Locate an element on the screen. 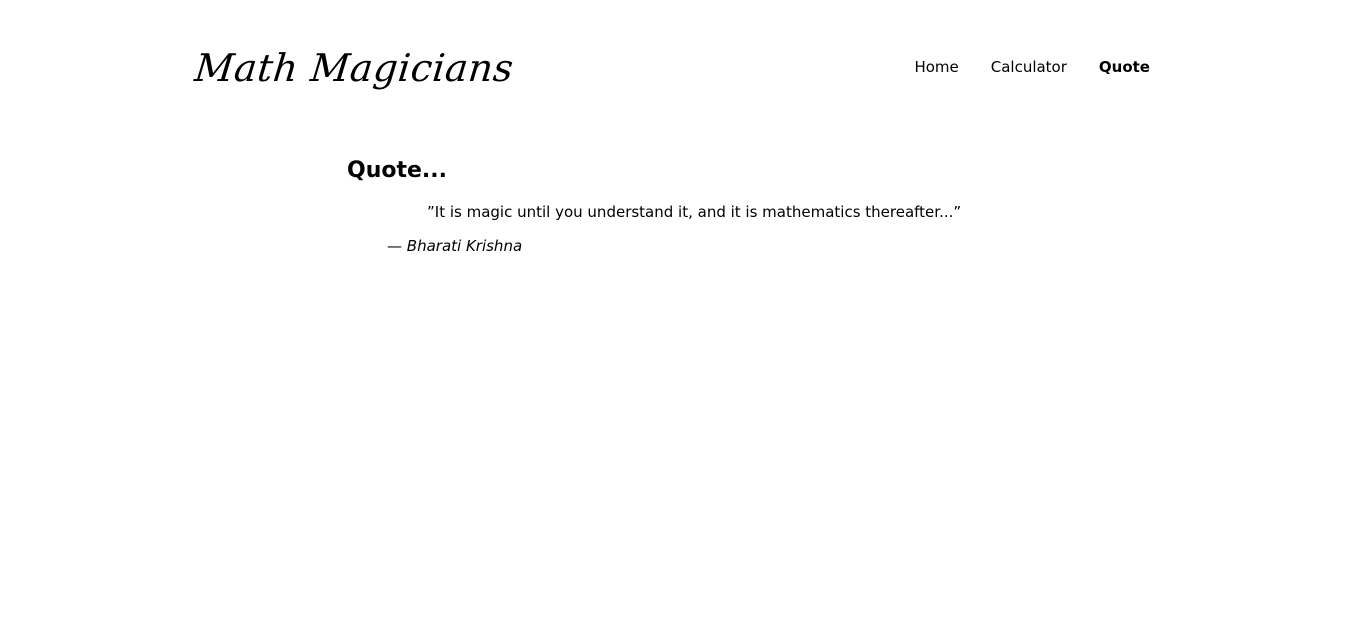  nav-link-home: Home is located at coordinates (936, 67).